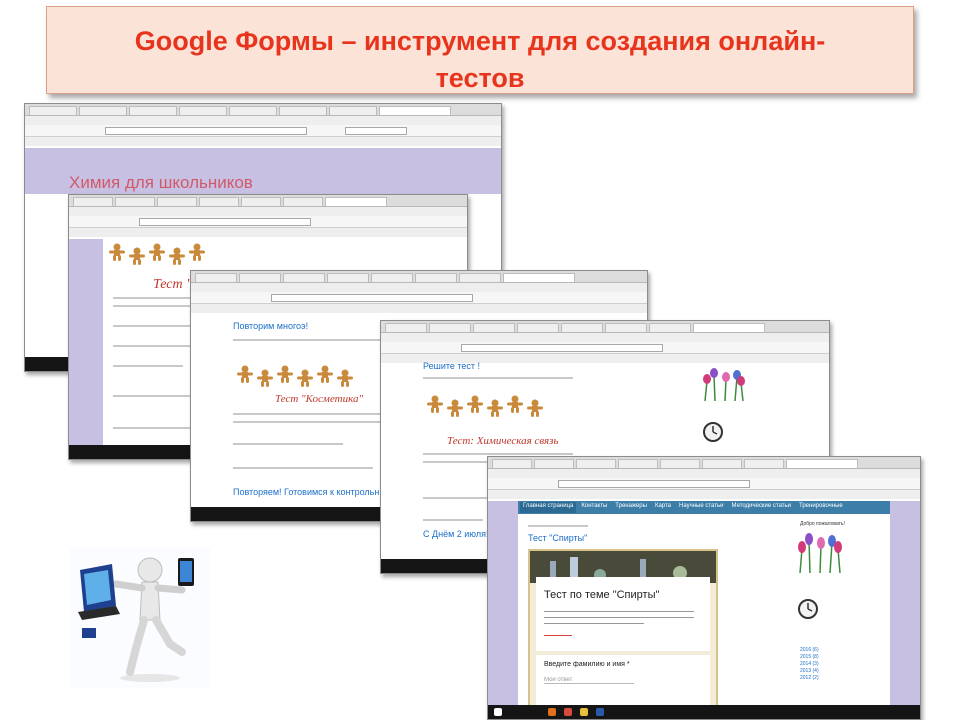 This screenshot has height=720, width=960. I want to click on text-line, so click(453, 520).